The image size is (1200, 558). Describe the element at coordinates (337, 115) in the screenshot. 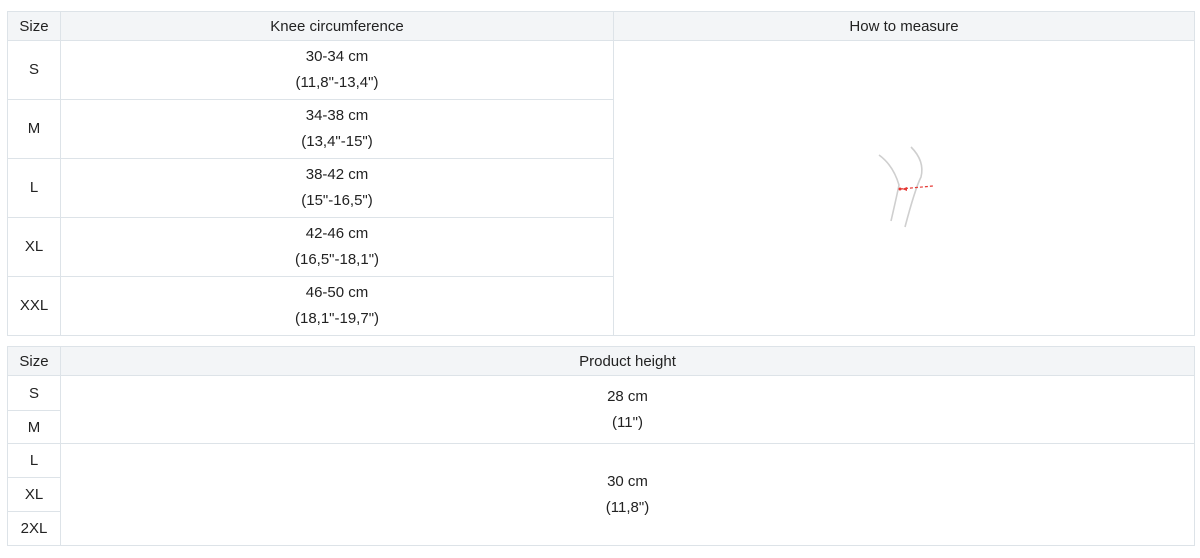

I see `circumference-cm: 34-38 cm` at that location.